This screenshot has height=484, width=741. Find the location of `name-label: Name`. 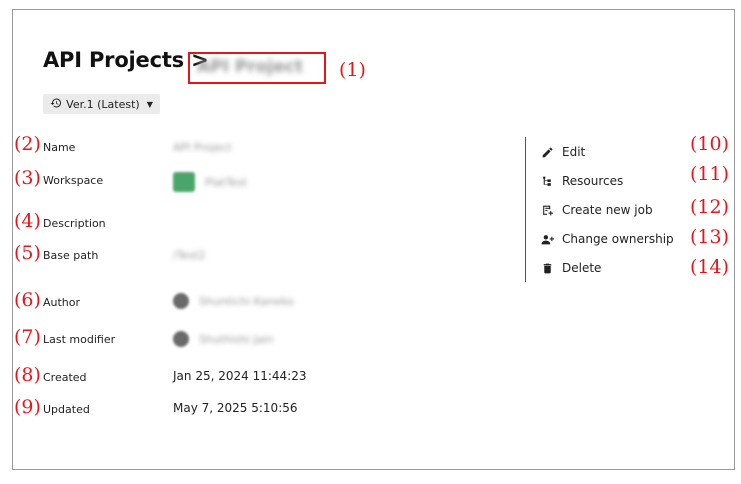

name-label: Name is located at coordinates (59, 147).